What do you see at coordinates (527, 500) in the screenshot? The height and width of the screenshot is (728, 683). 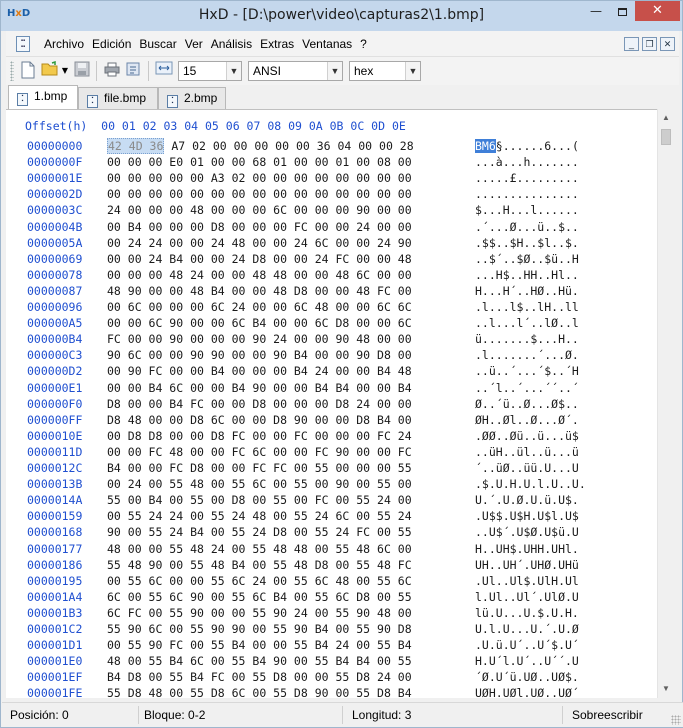 I see `row-ascii: U.´.U.Ø.U.ü.U$.` at bounding box center [527, 500].